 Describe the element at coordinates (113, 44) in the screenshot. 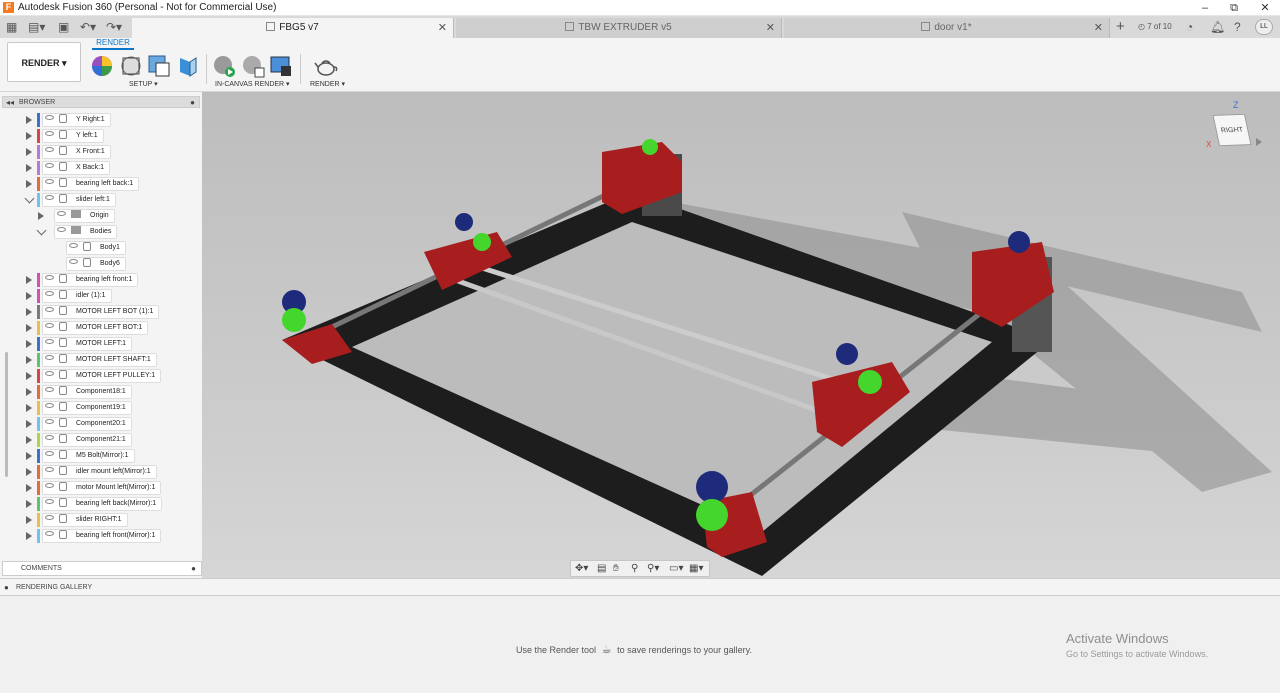

I see `tab-render: RENDER` at that location.